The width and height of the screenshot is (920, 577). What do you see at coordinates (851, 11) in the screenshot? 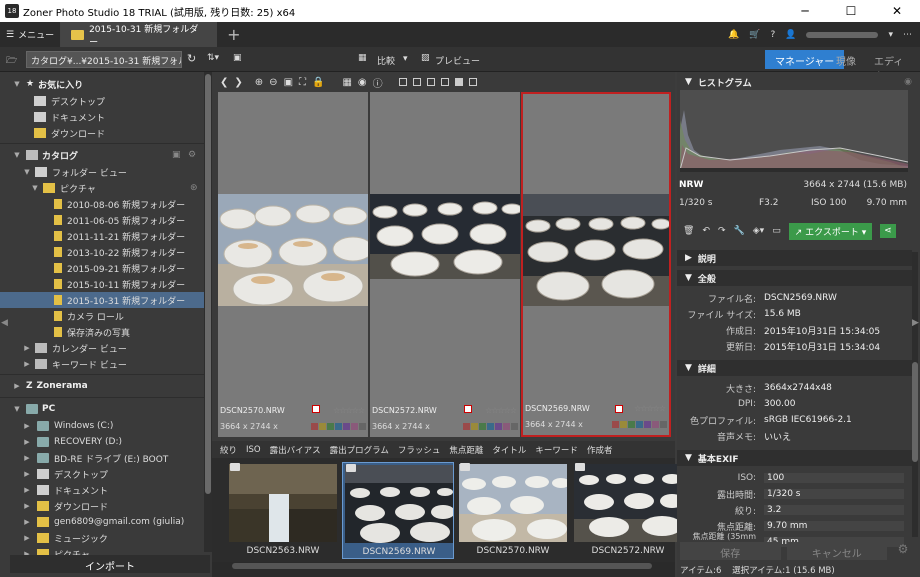
I see `maximize-button: ☐` at bounding box center [851, 11].